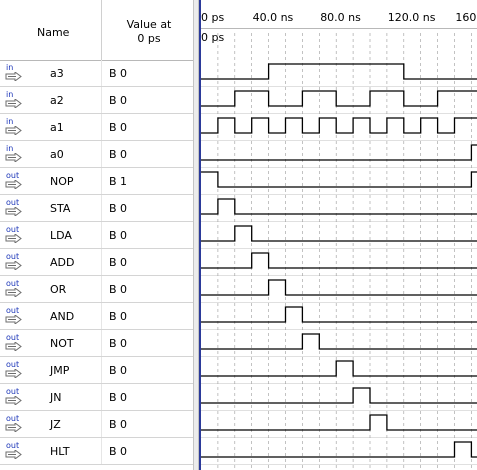  I want to click on waveform-trace-hlt, so click(339, 449).